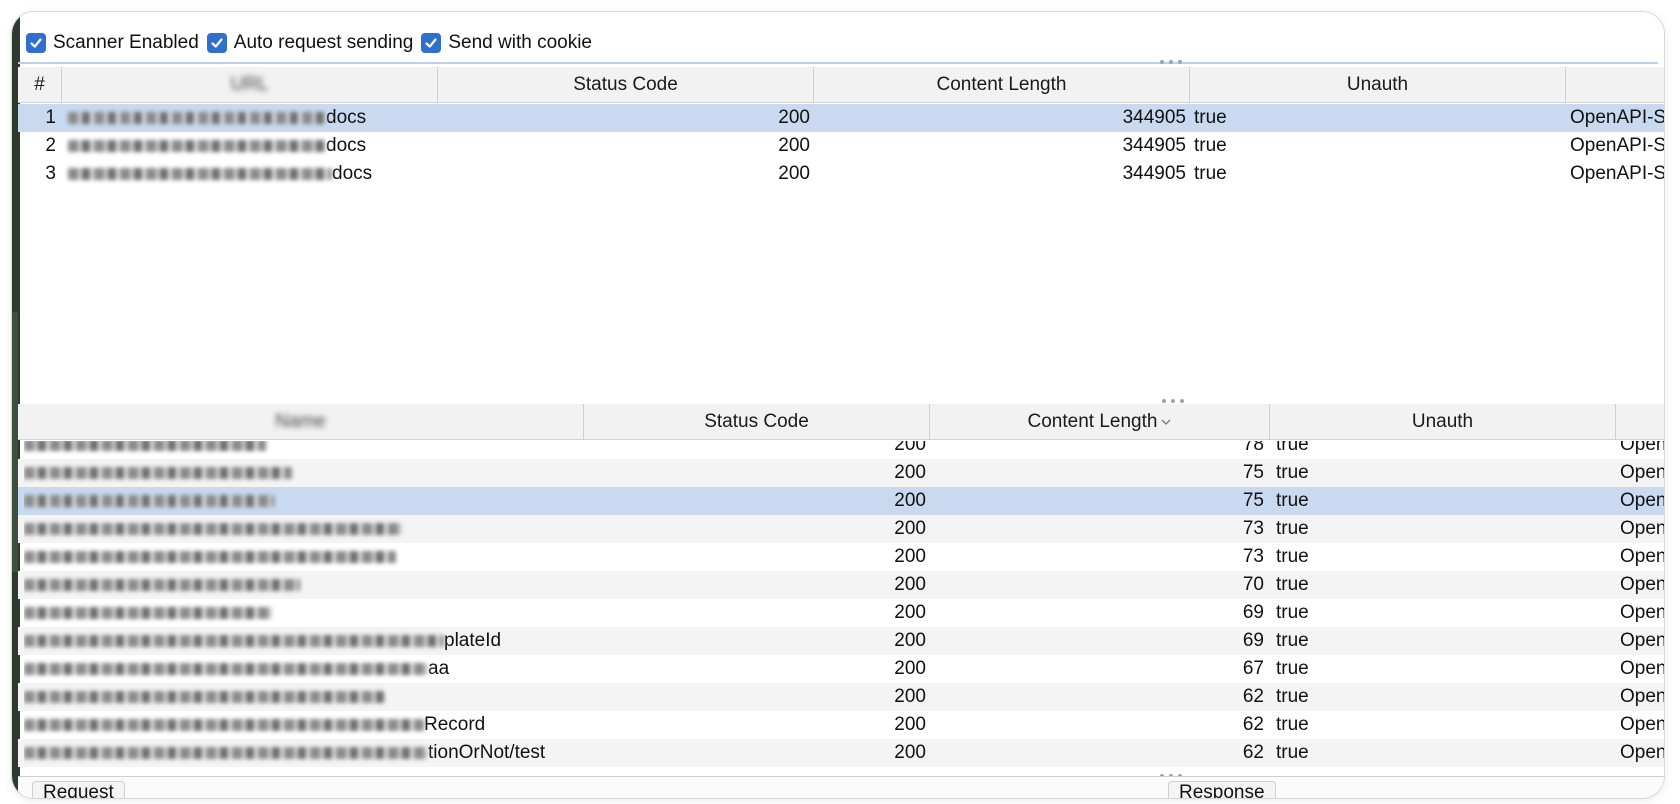 This screenshot has height=804, width=1680. I want to click on name-cell: aa, so click(304, 669).